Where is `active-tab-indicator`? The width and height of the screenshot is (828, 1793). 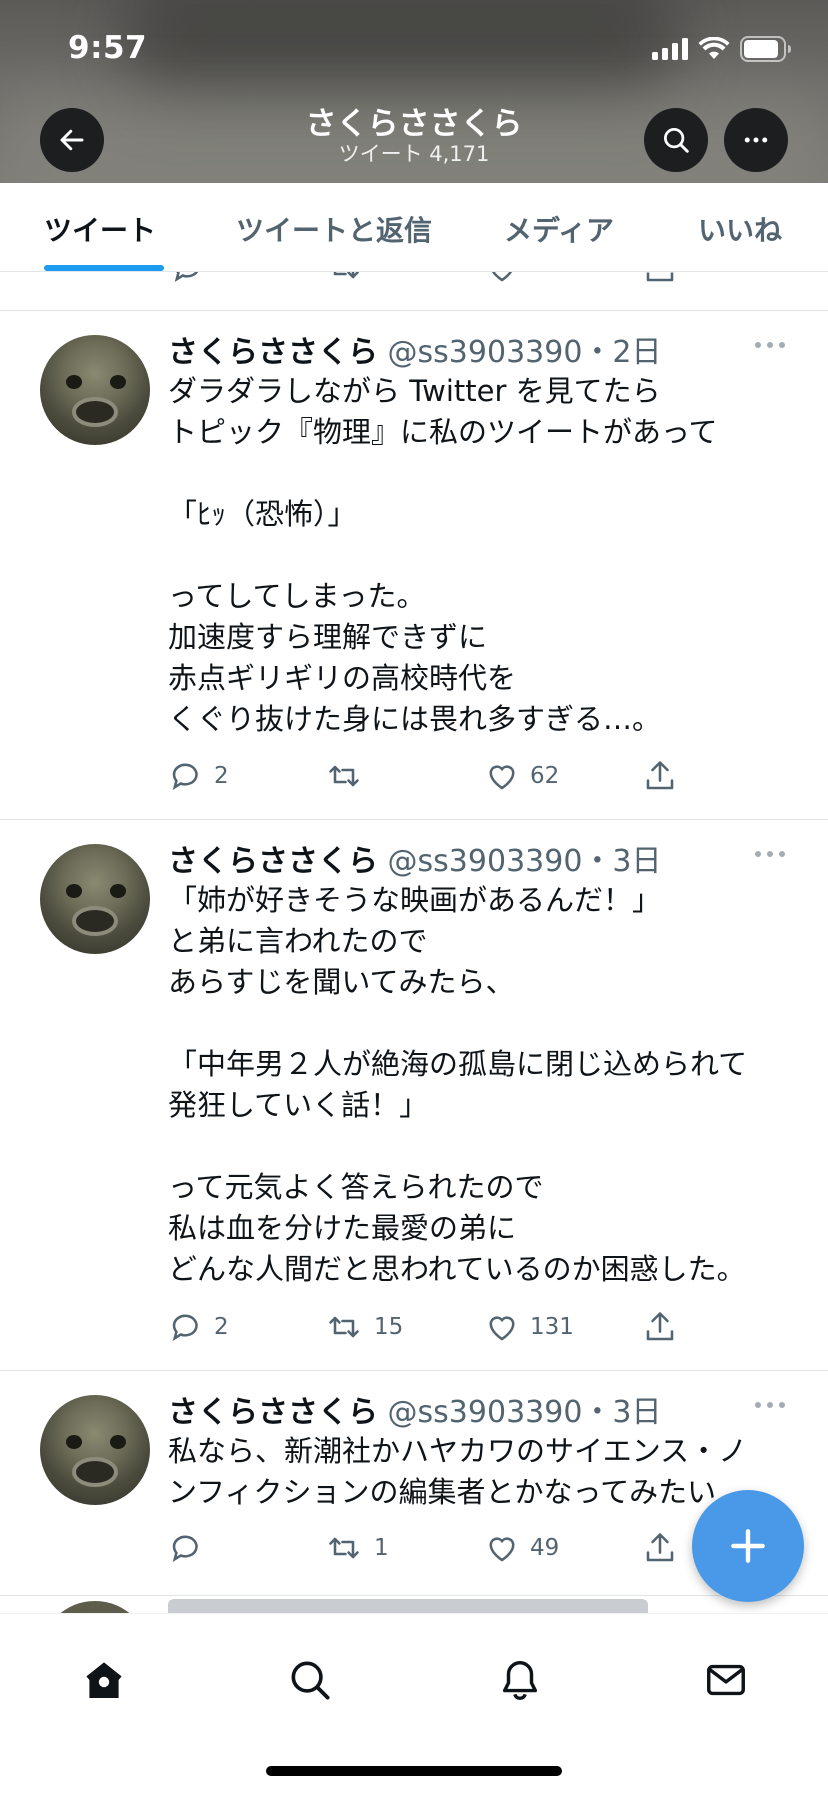
active-tab-indicator is located at coordinates (104, 268).